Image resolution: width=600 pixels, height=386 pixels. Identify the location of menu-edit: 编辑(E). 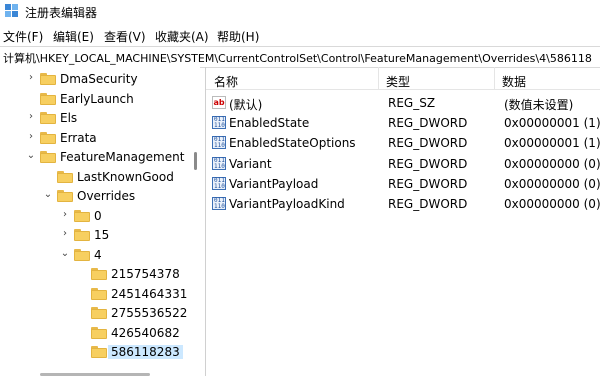
(73, 36).